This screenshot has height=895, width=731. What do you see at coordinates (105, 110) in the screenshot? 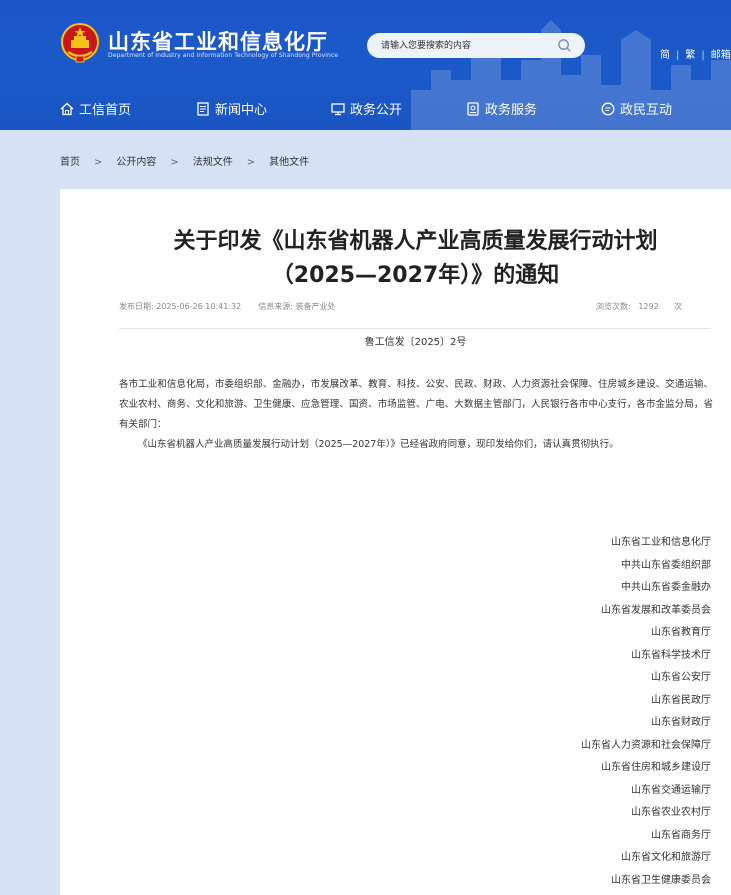
I see `nav-item-label: 工信首页` at bounding box center [105, 110].